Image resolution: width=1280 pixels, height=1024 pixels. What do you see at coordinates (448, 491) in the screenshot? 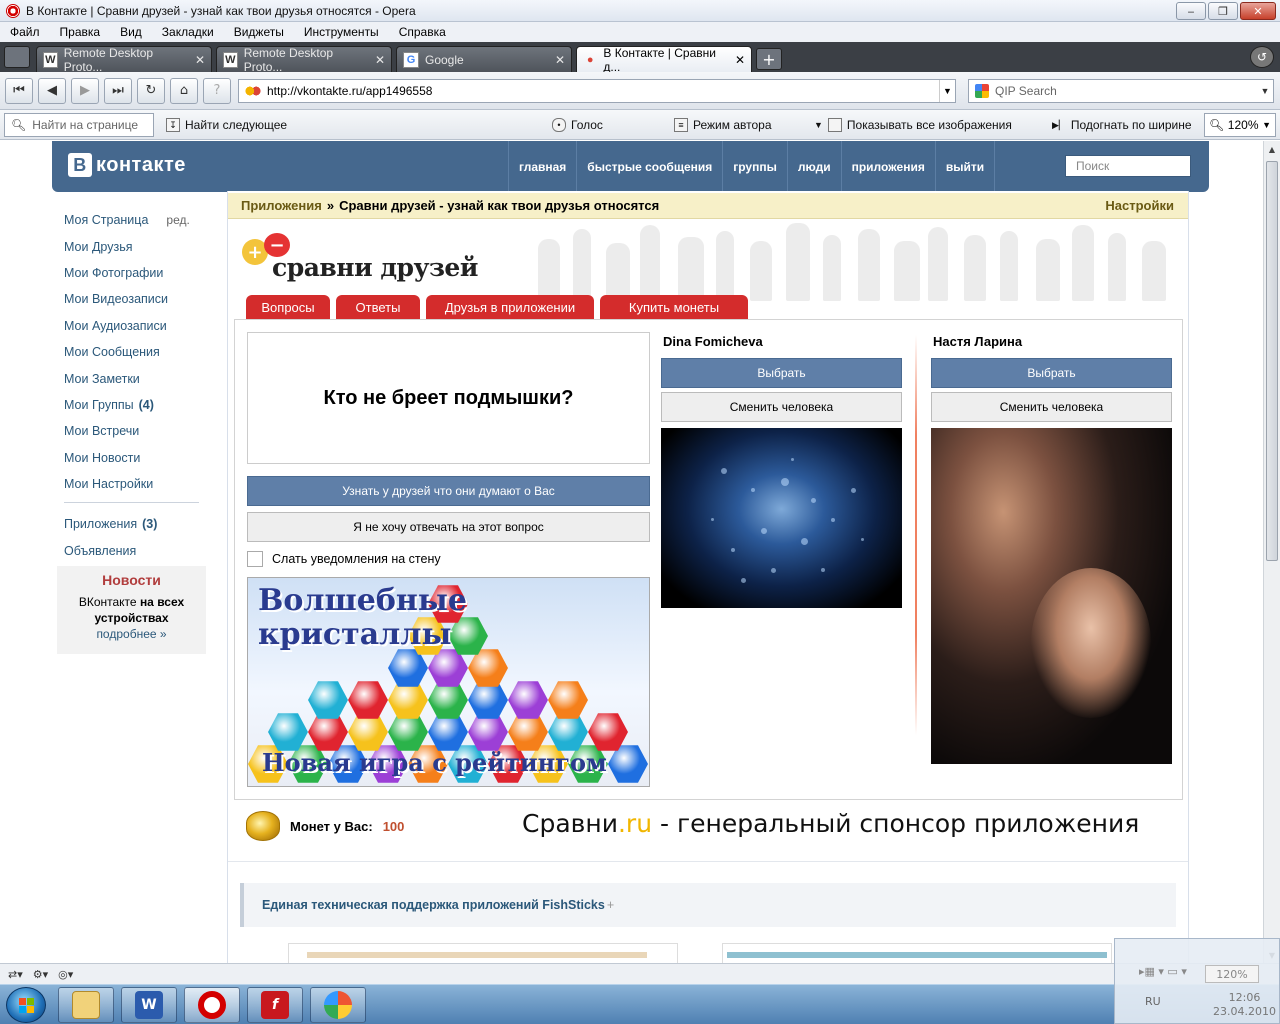
I see `ask-friends-button: Узнать у друзей что они думают о Вас` at bounding box center [448, 491].